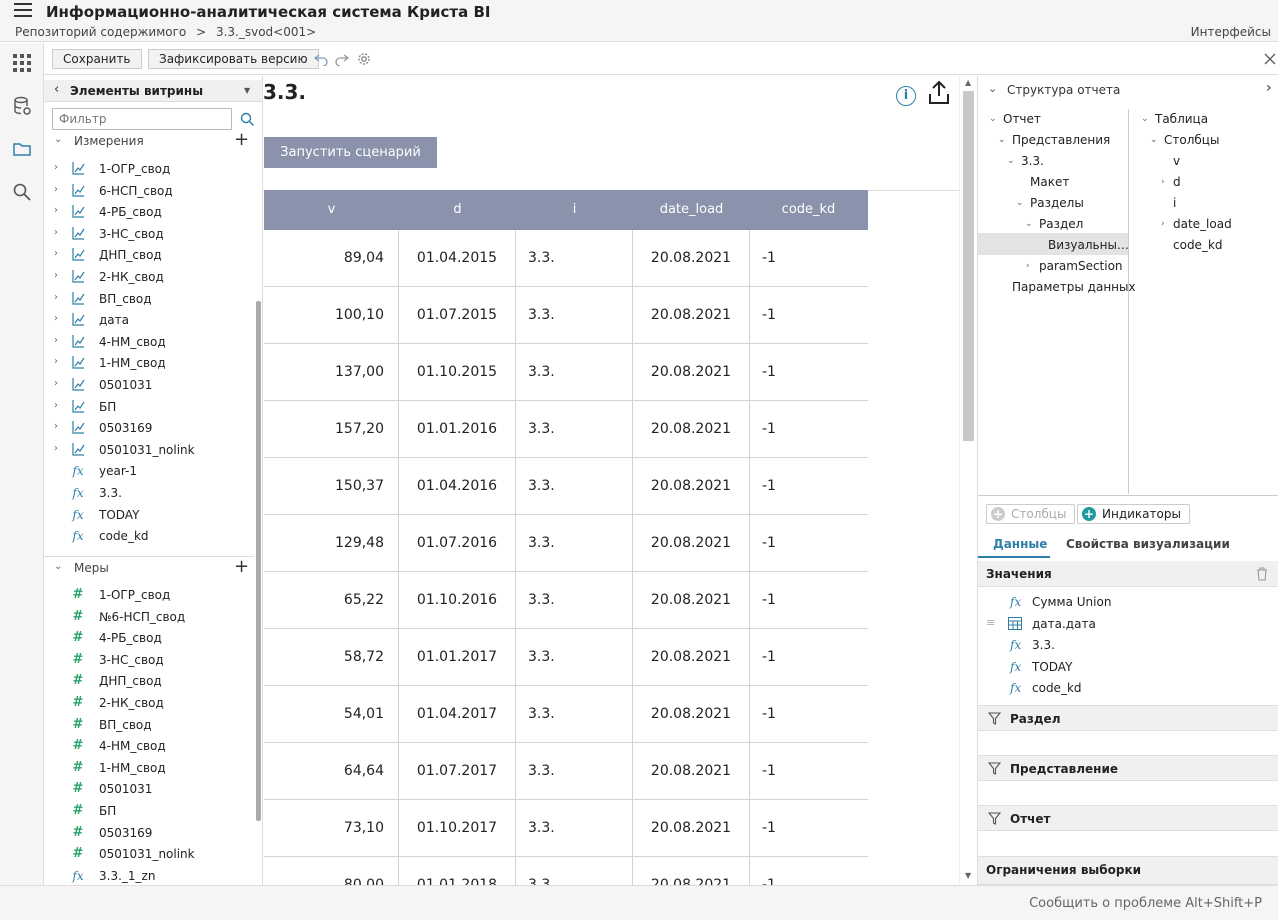 This screenshot has width=1278, height=920. I want to click on export-upload-icon, so click(939, 93).